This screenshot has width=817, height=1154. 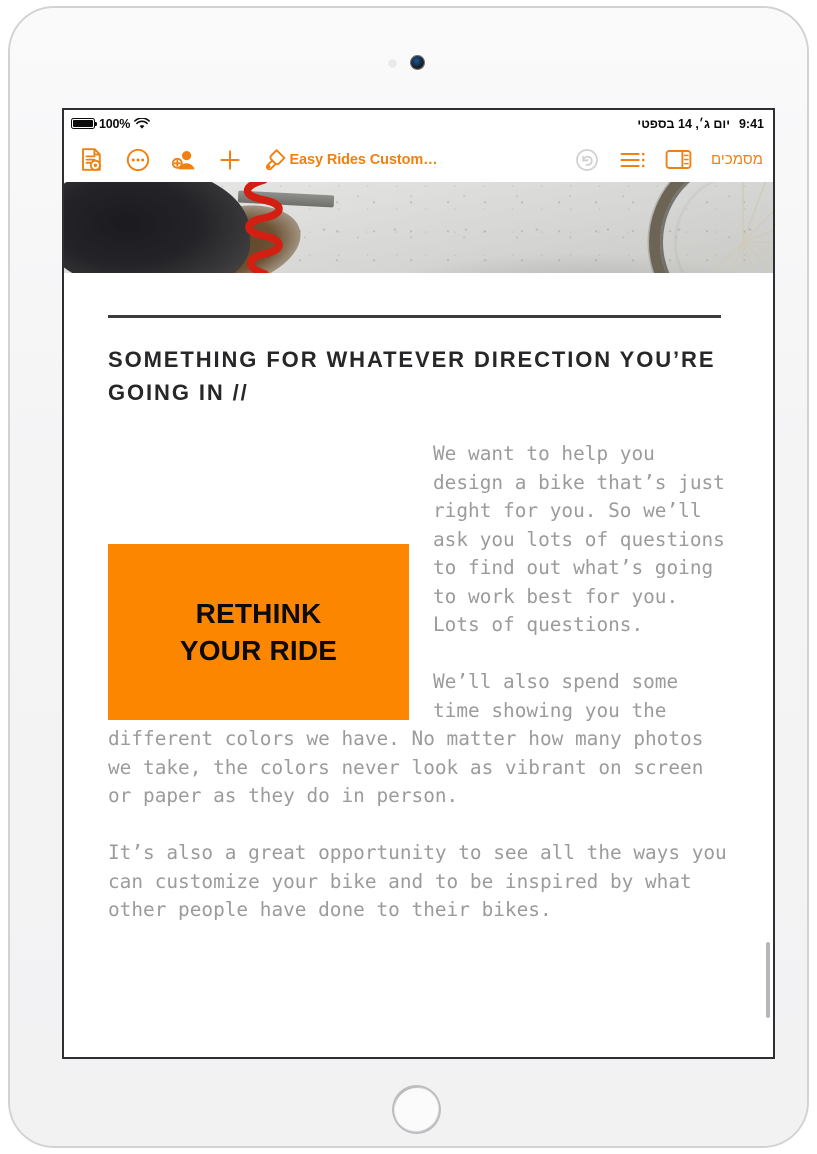 What do you see at coordinates (275, 159) in the screenshot?
I see `format-brush-icon` at bounding box center [275, 159].